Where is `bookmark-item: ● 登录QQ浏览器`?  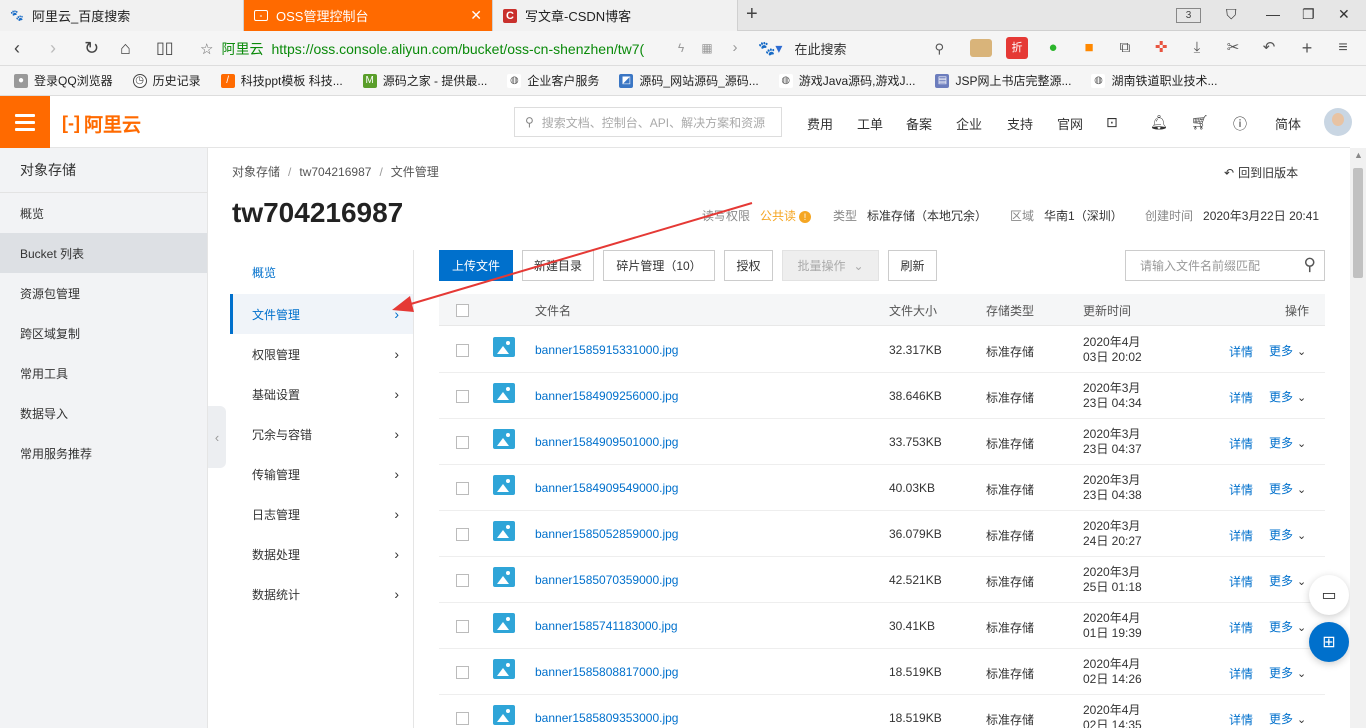
bookmark-item: ● 登录QQ浏览器 is located at coordinates (63, 80).